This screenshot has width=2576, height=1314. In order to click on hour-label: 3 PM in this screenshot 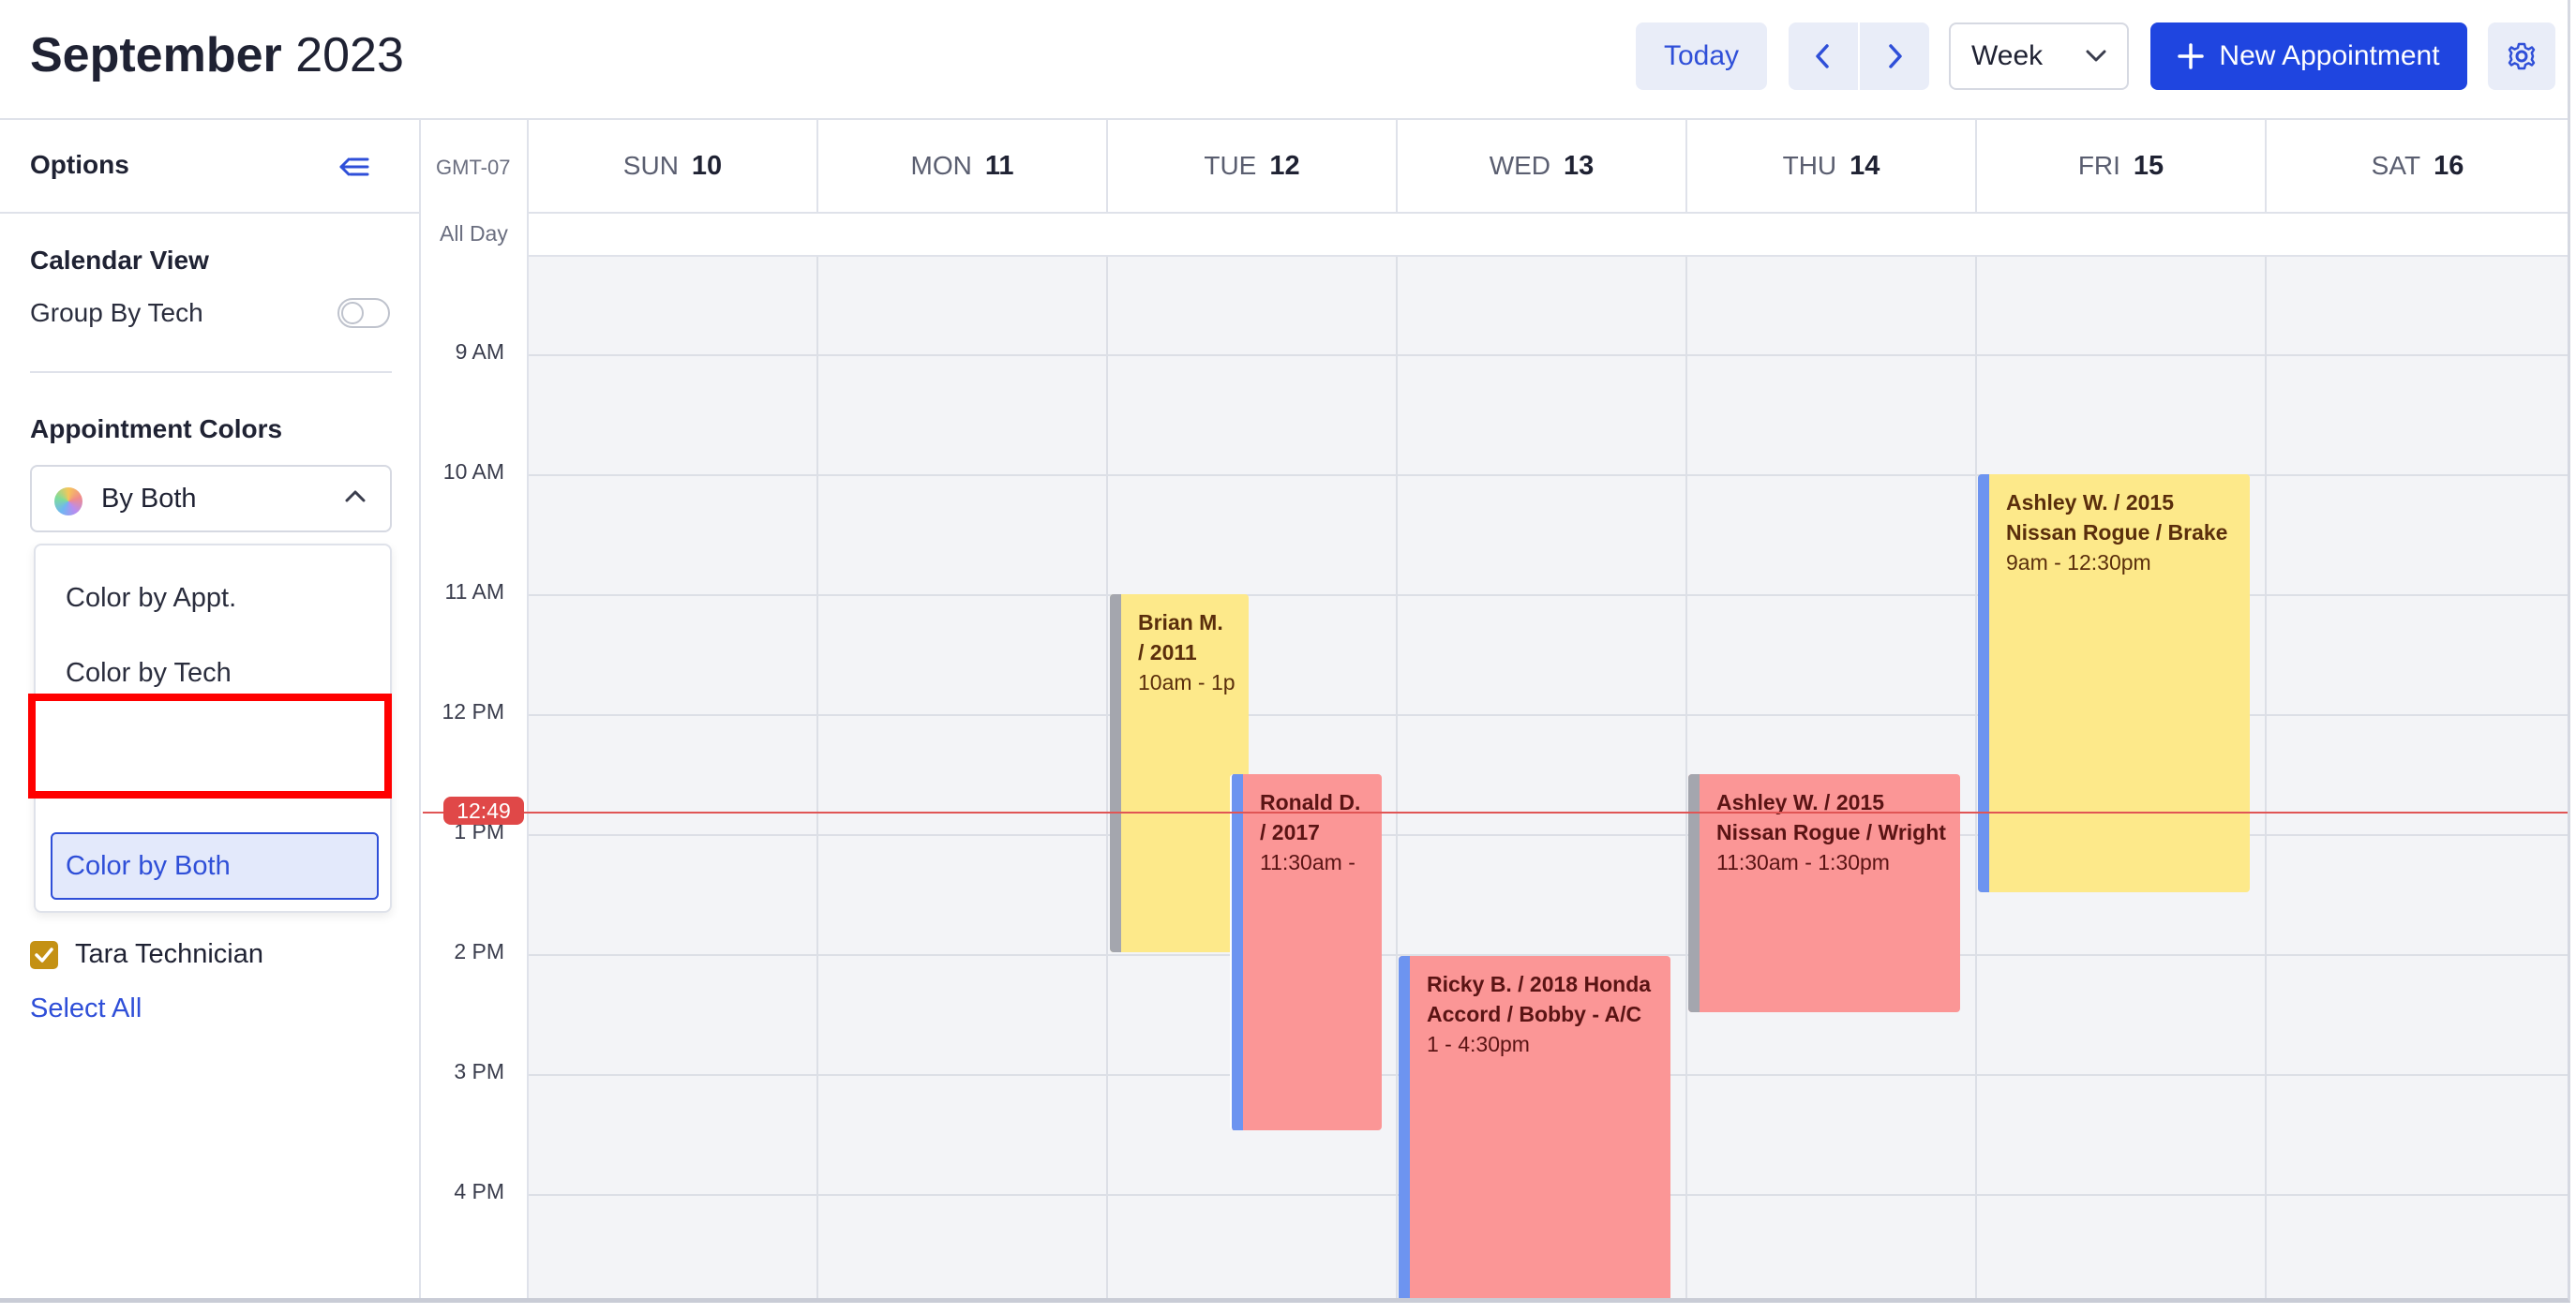, I will do `click(479, 1071)`.